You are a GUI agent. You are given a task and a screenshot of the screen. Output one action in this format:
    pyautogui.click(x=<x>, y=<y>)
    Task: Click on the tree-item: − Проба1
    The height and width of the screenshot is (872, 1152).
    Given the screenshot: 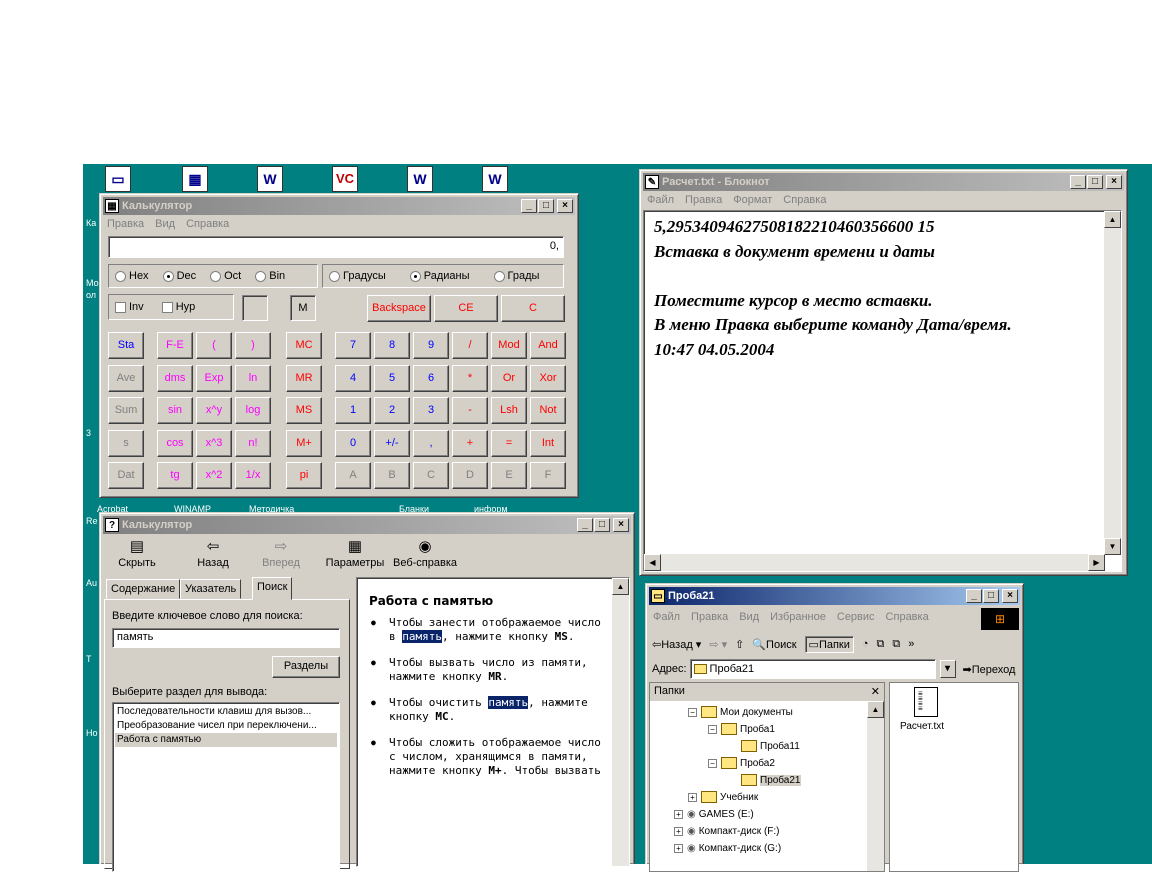 What is the action you would take?
    pyautogui.click(x=741, y=730)
    